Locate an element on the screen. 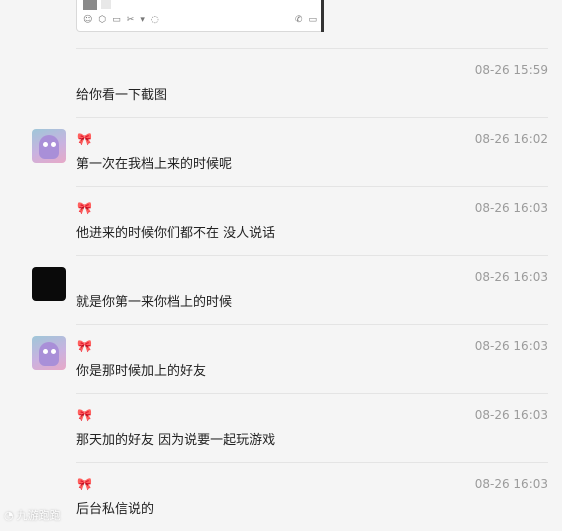  watermark-text: 九游跑跑 is located at coordinates (38, 515).